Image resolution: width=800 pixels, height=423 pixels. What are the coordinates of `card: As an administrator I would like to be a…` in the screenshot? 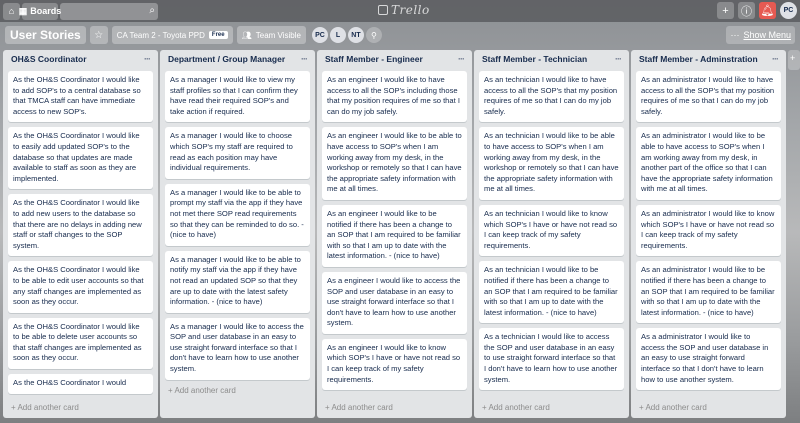 It's located at (708, 163).